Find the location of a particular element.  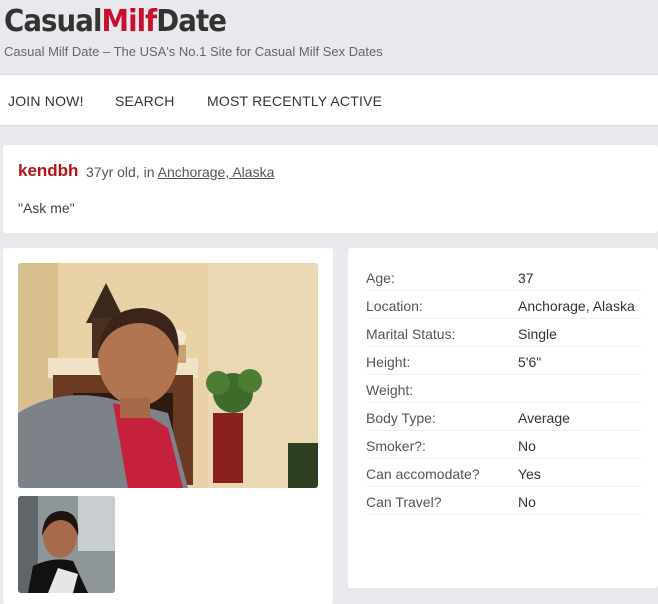

nav-search: SEARCH is located at coordinates (145, 101).